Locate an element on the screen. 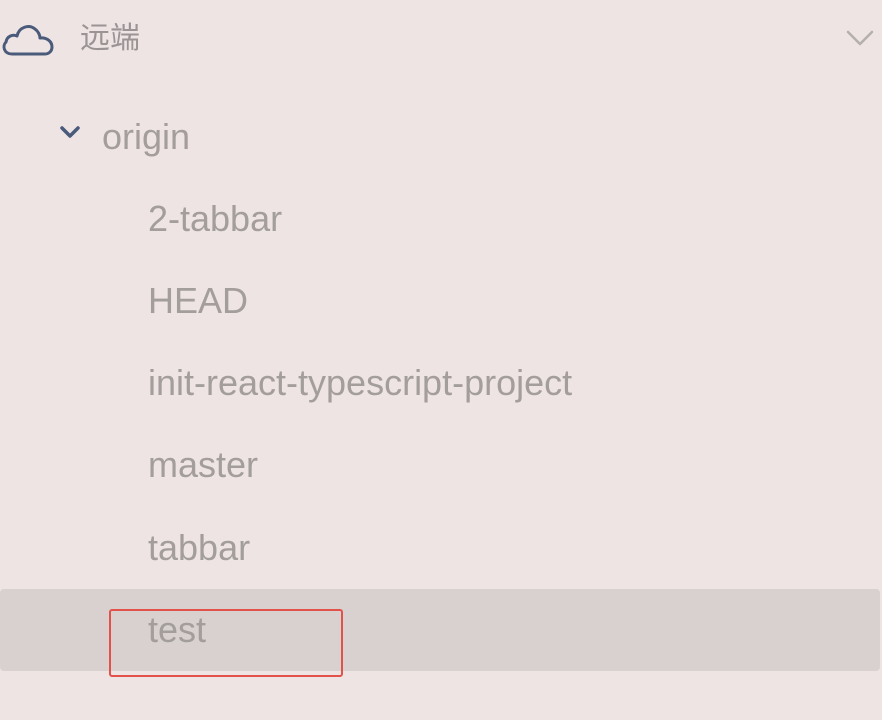 The image size is (882, 720). branch-item: tabbar is located at coordinates (441, 548).